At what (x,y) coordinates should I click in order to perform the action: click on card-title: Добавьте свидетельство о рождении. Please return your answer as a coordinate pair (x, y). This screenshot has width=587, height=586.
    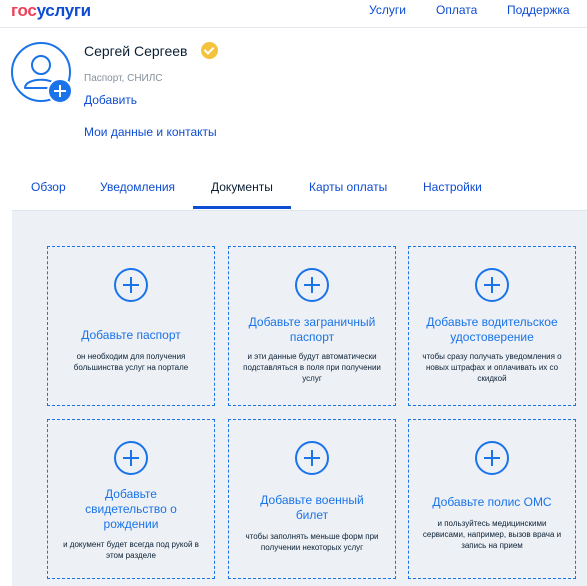
    Looking at the image, I should click on (131, 509).